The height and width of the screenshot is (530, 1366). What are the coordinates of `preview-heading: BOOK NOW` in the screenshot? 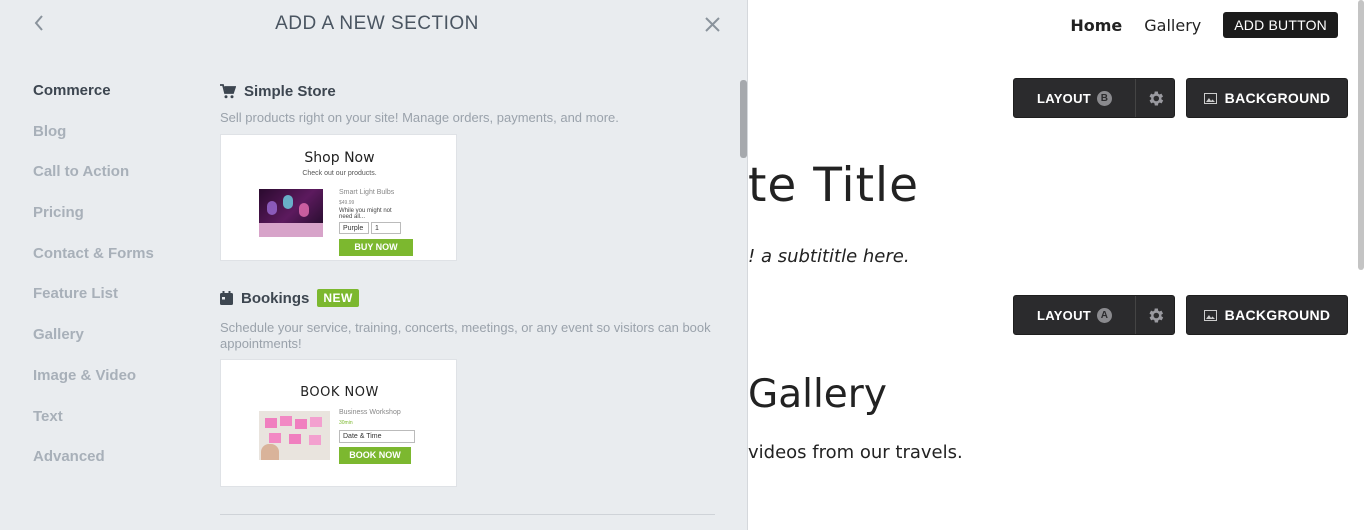 It's located at (339, 392).